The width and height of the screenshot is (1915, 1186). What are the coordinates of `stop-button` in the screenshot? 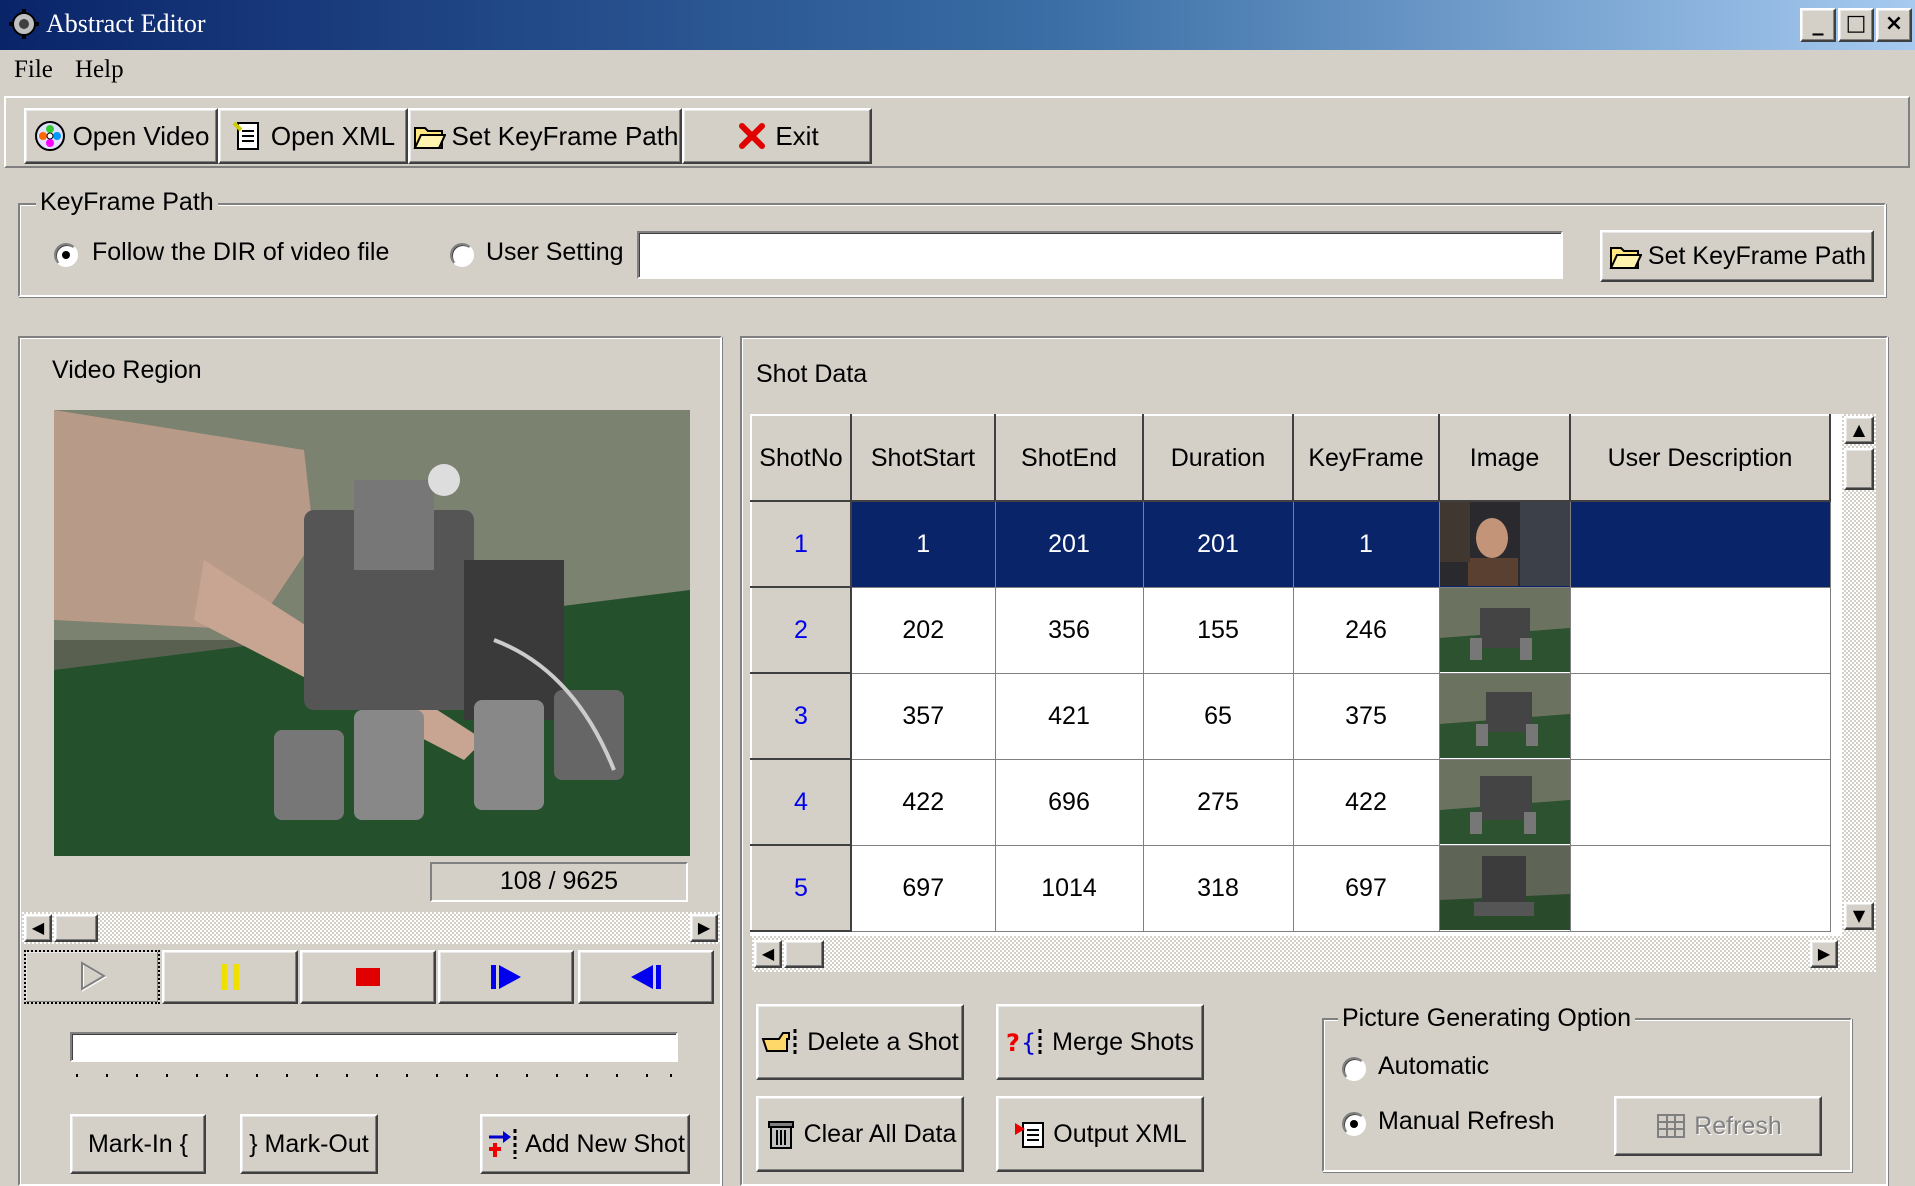 It's located at (368, 977).